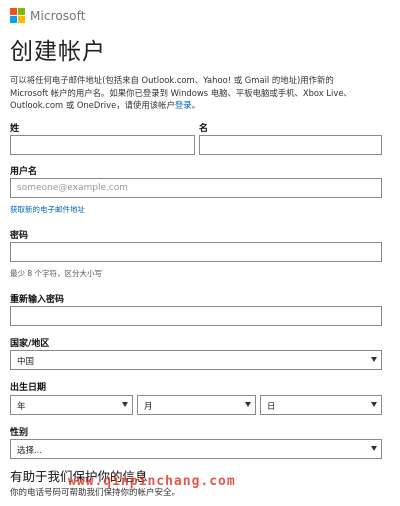  What do you see at coordinates (196, 316) in the screenshot?
I see `reenter-password-input` at bounding box center [196, 316].